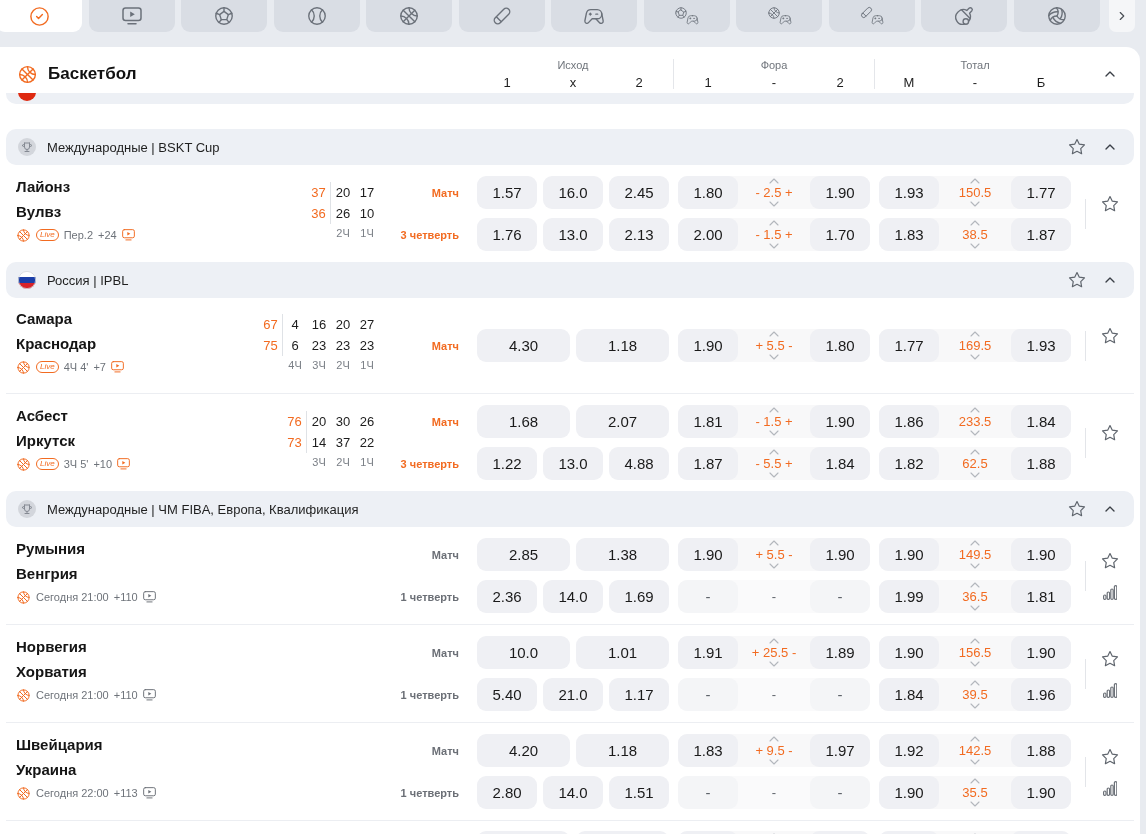 This screenshot has height=834, width=1146. I want to click on odds-button: 1.38, so click(622, 554).